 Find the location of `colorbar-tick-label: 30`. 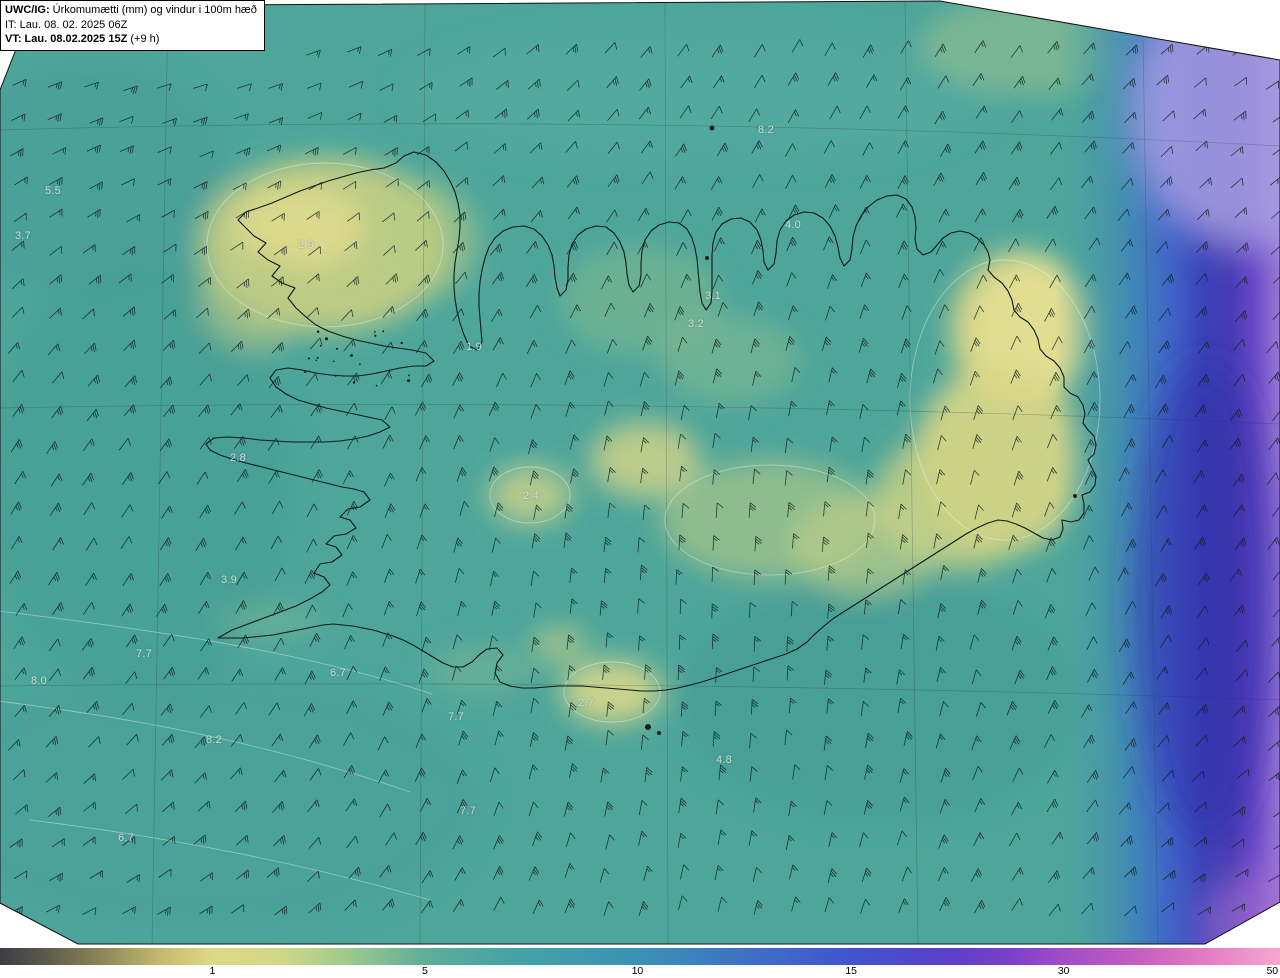

colorbar-tick-label: 30 is located at coordinates (1063, 971).